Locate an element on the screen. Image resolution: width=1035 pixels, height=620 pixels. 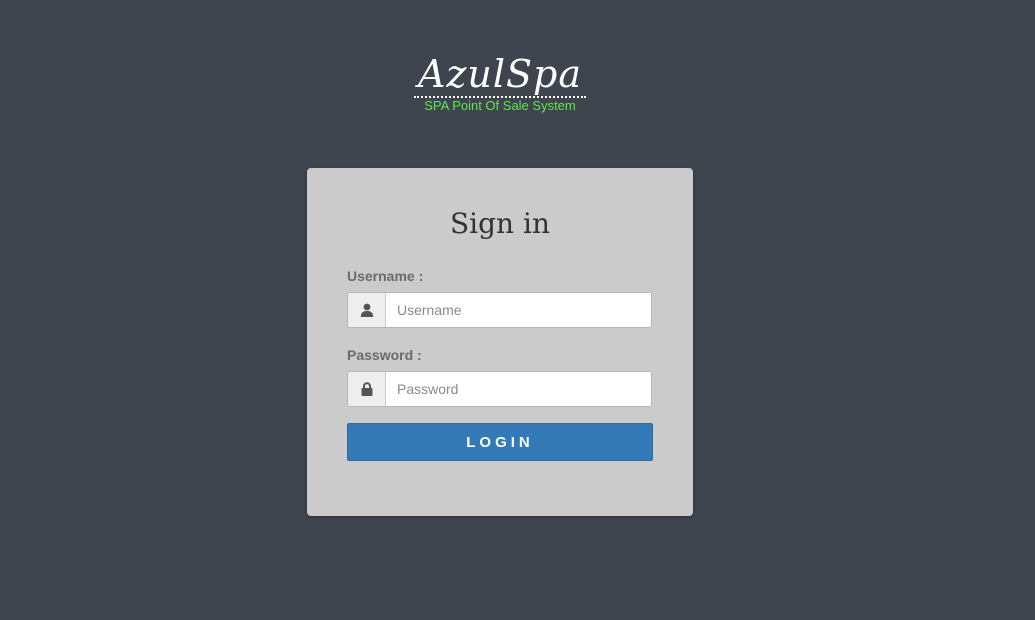
password-input is located at coordinates (518, 389).